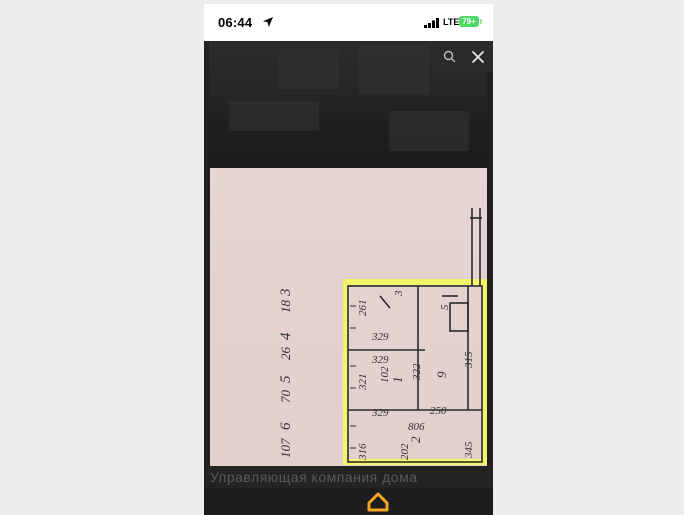 This screenshot has height=515, width=684. I want to click on room-label: 5, so click(445, 307).